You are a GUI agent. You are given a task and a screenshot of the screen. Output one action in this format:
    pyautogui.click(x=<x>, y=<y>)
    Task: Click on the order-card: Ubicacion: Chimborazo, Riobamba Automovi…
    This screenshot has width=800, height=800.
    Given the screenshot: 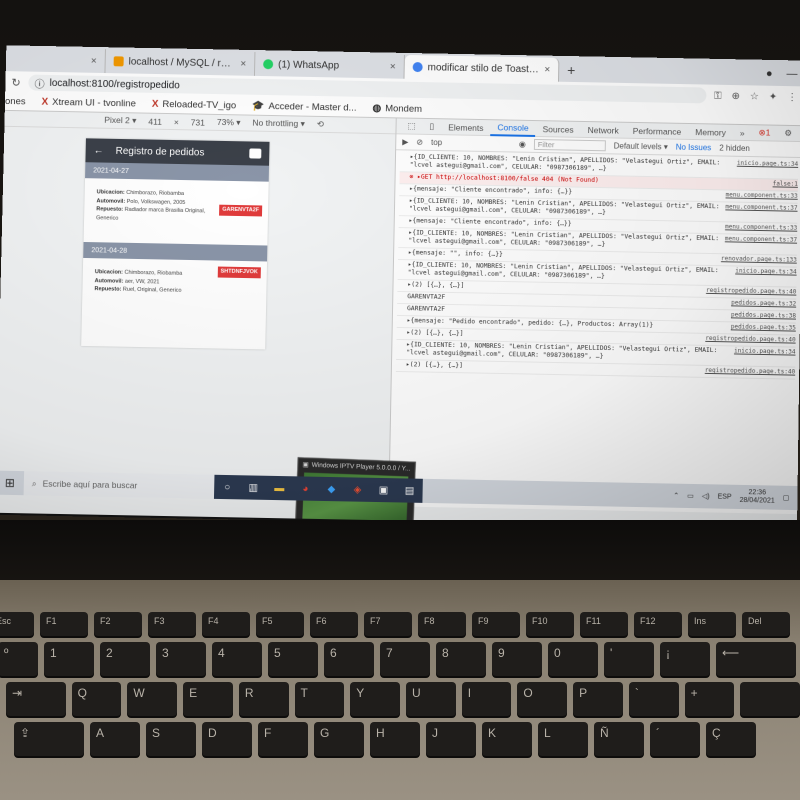 What is the action you would take?
    pyautogui.click(x=174, y=291)
    